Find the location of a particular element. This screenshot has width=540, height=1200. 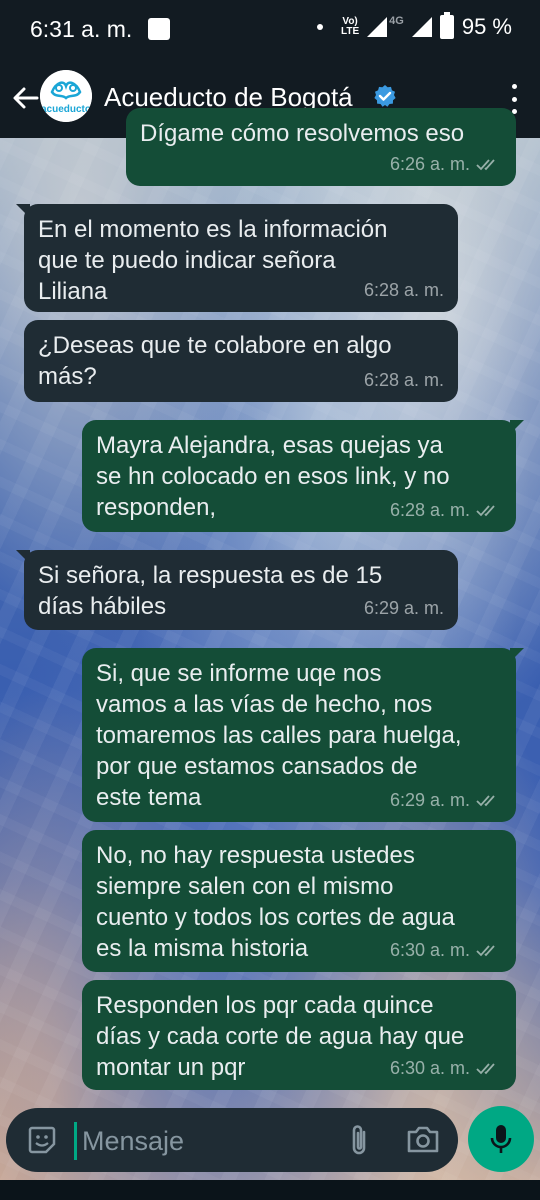

camera-icon is located at coordinates (423, 1139).